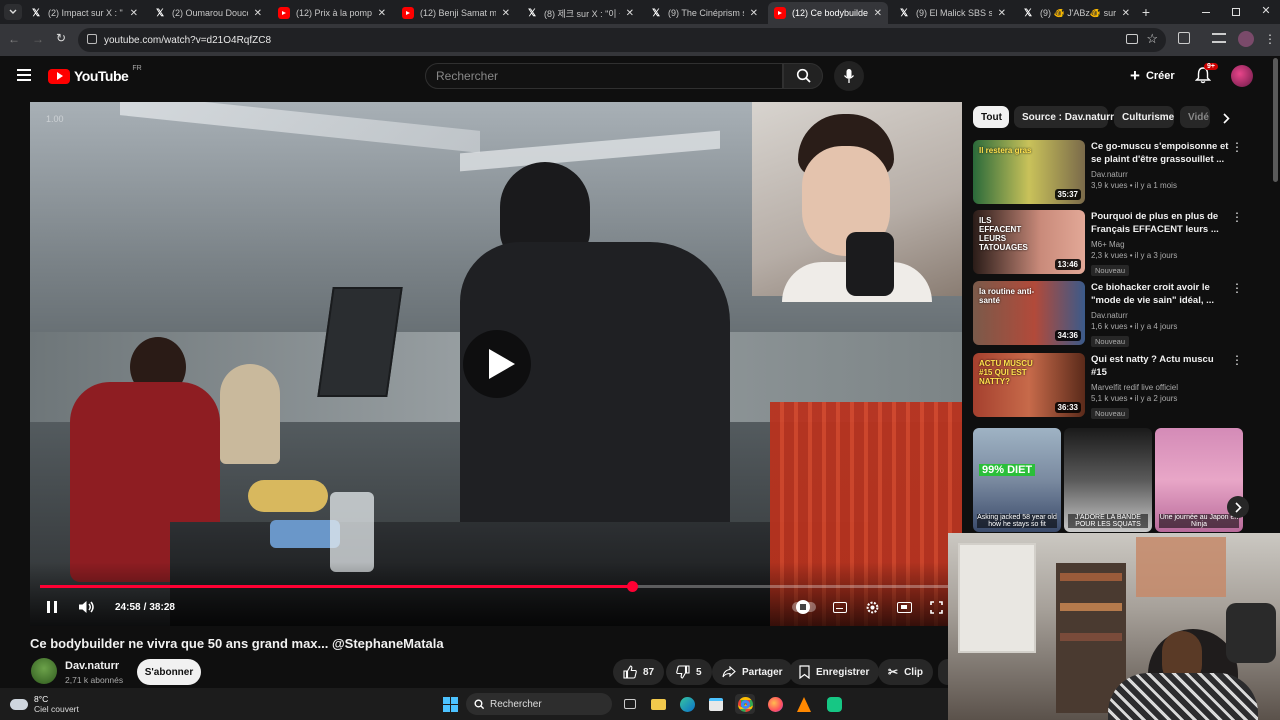 The height and width of the screenshot is (720, 1280). I want to click on create-button: + Créer, so click(1152, 76).